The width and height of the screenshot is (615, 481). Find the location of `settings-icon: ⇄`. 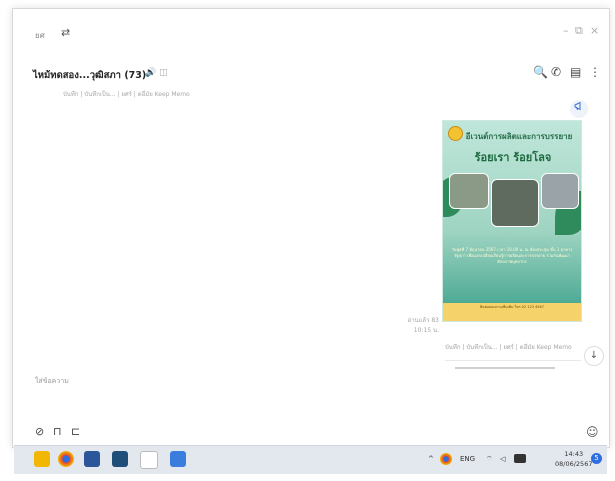

settings-icon: ⇄ is located at coordinates (65, 32).